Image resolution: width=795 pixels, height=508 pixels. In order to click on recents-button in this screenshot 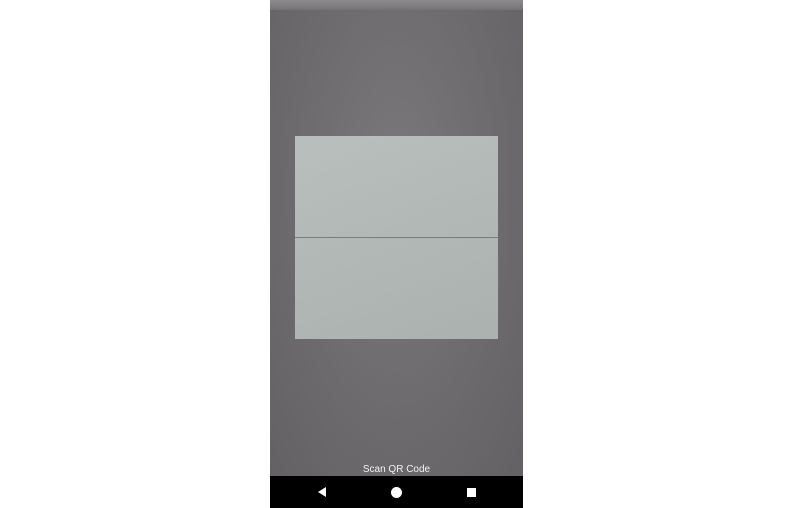, I will do `click(471, 492)`.